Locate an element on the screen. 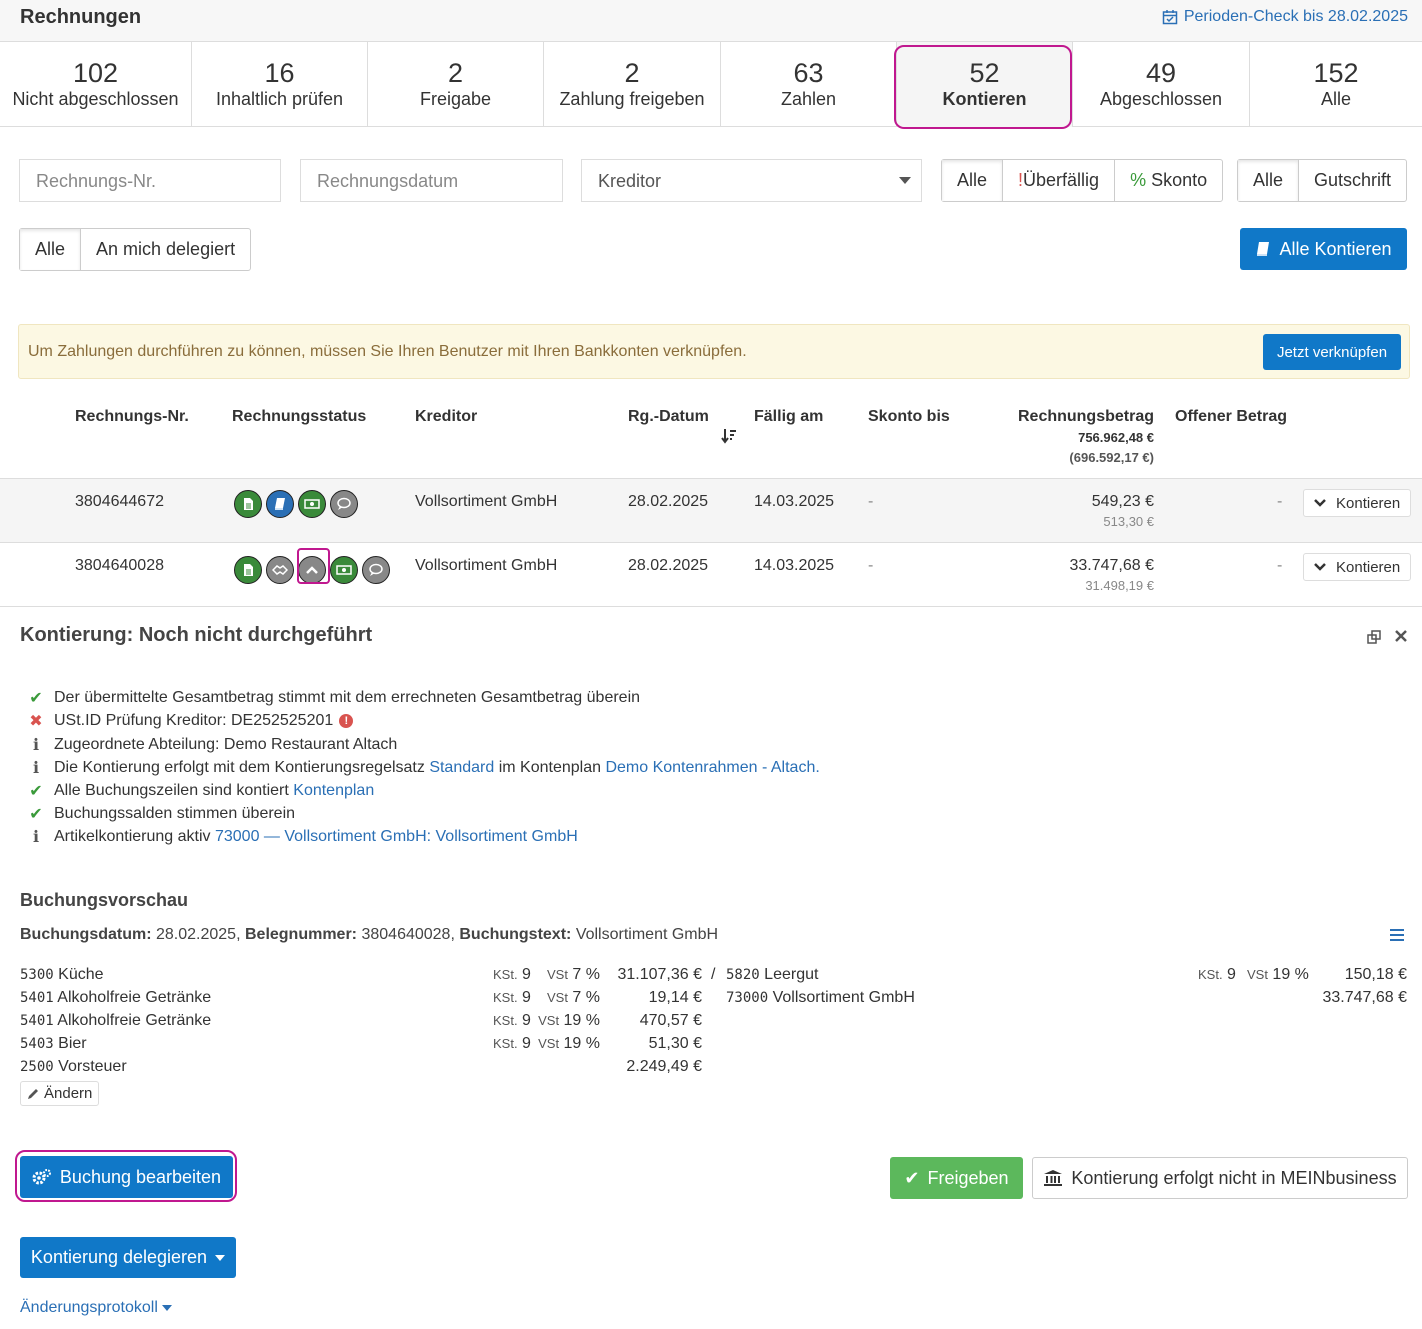 The height and width of the screenshot is (1329, 1422). col-header-invoice-no: Rechnungs-Nr. is located at coordinates (132, 417).